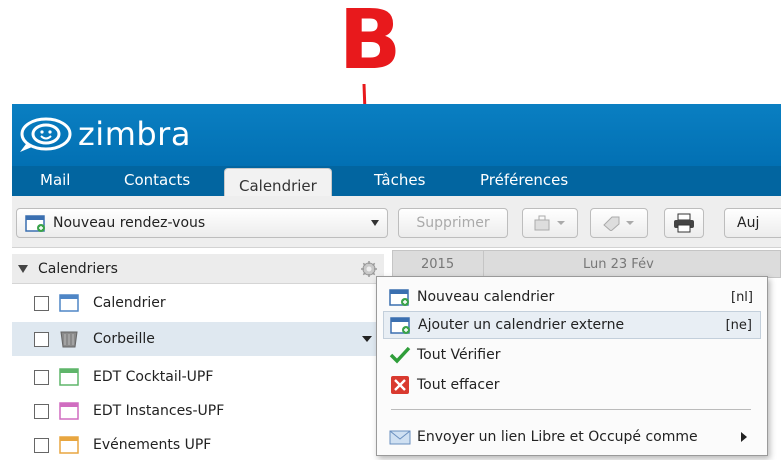  What do you see at coordinates (159, 411) in the screenshot?
I see `calendar-label: EDT Instances-UPF` at bounding box center [159, 411].